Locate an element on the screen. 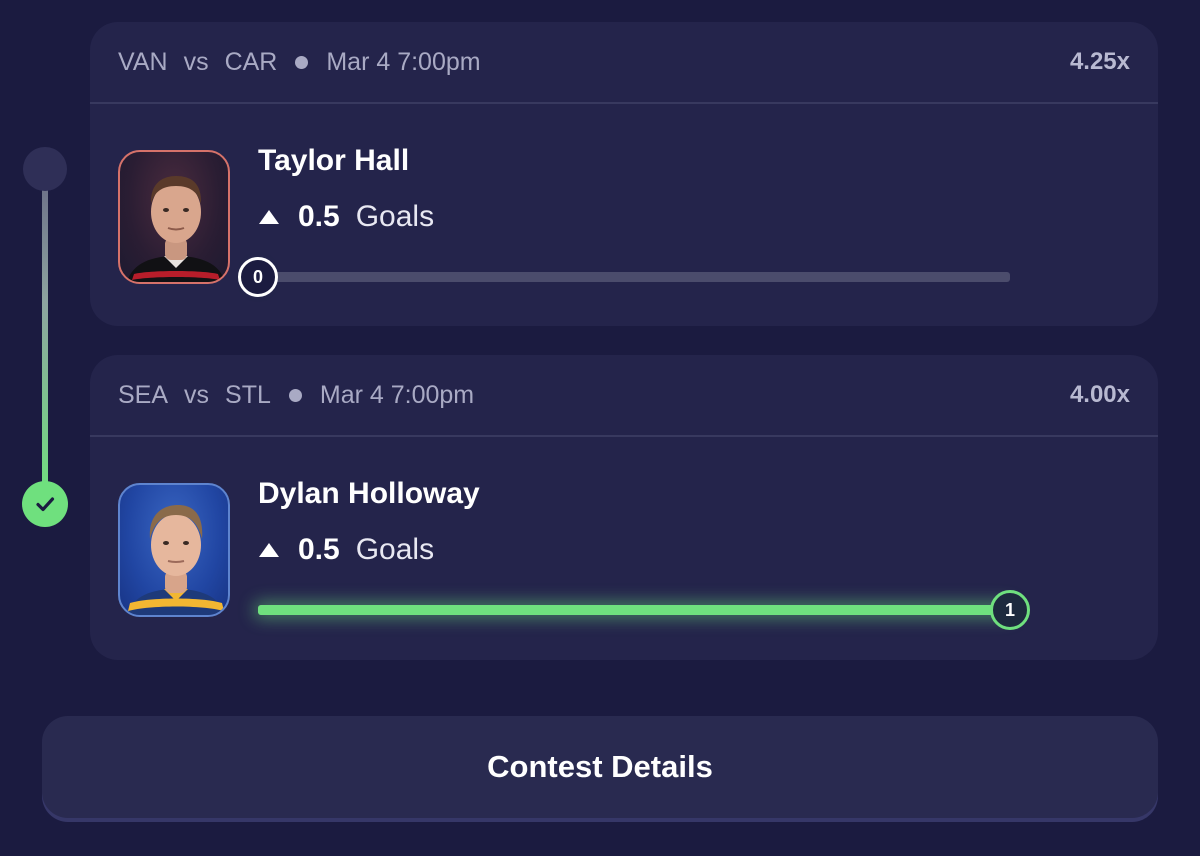 The height and width of the screenshot is (856, 1200). timeline-line is located at coordinates (45, 335).